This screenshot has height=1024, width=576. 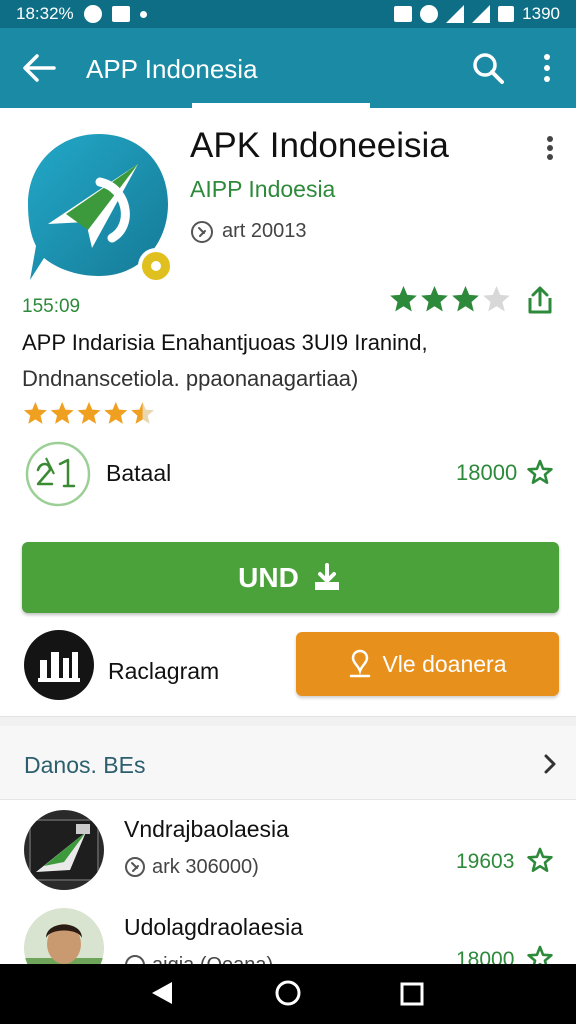 What do you see at coordinates (281, 105) in the screenshot?
I see `tab-indicator` at bounding box center [281, 105].